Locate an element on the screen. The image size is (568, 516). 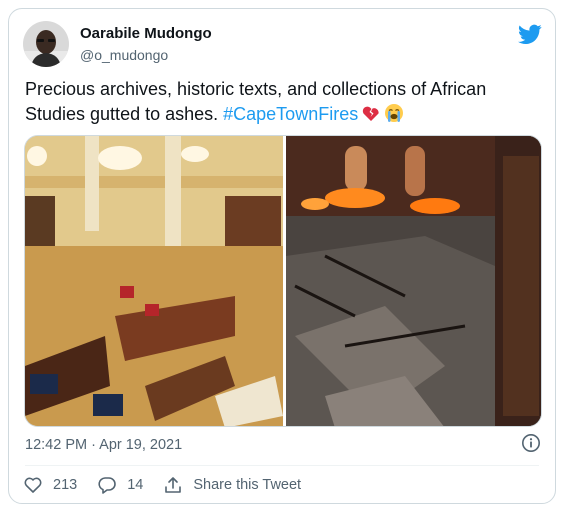
reply-count: 14 is located at coordinates (135, 485).